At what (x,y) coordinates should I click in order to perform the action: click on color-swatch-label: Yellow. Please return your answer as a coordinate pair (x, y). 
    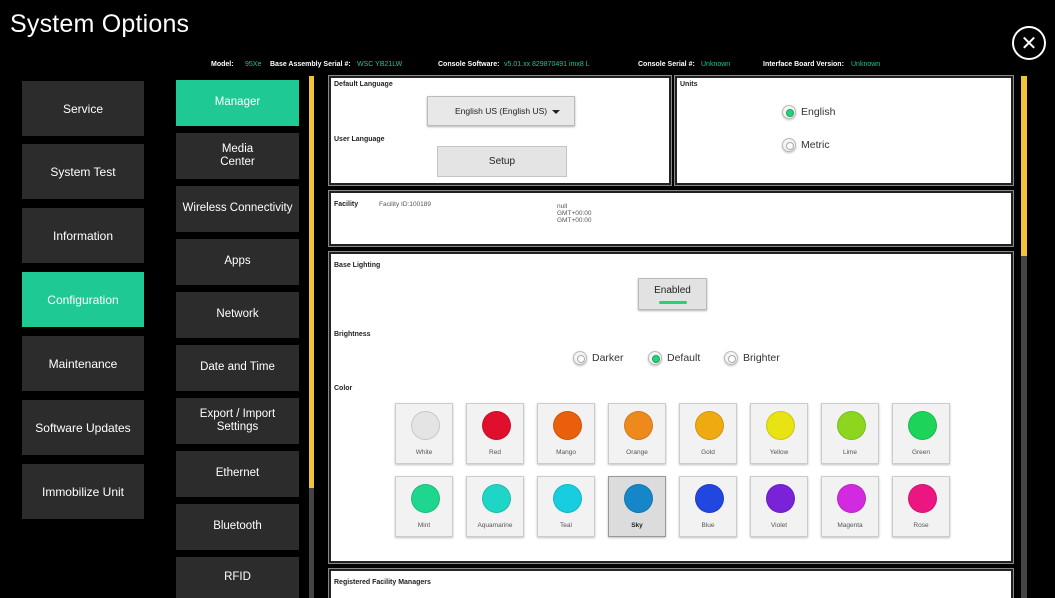
    Looking at the image, I should click on (779, 452).